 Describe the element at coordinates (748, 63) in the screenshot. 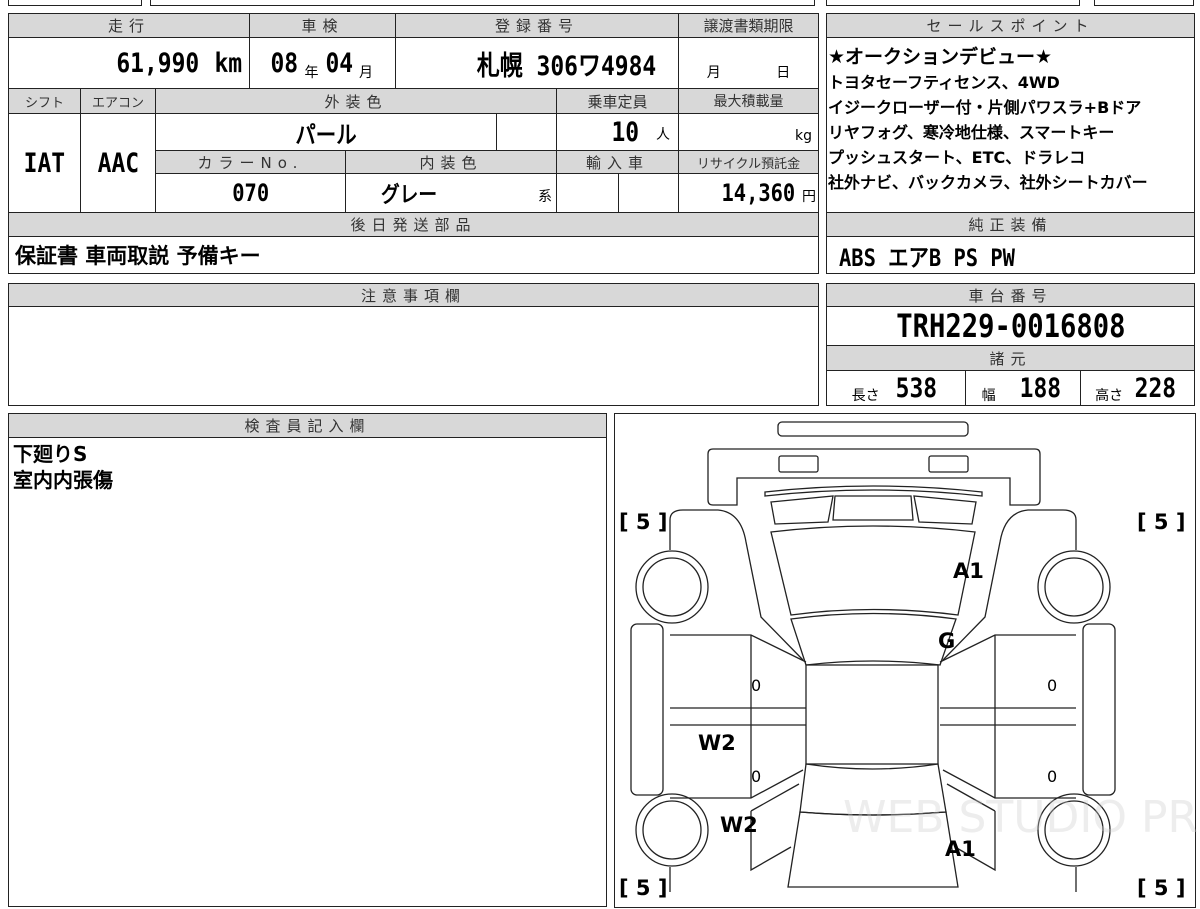

I see `transfer-deadline-value: 月日` at that location.